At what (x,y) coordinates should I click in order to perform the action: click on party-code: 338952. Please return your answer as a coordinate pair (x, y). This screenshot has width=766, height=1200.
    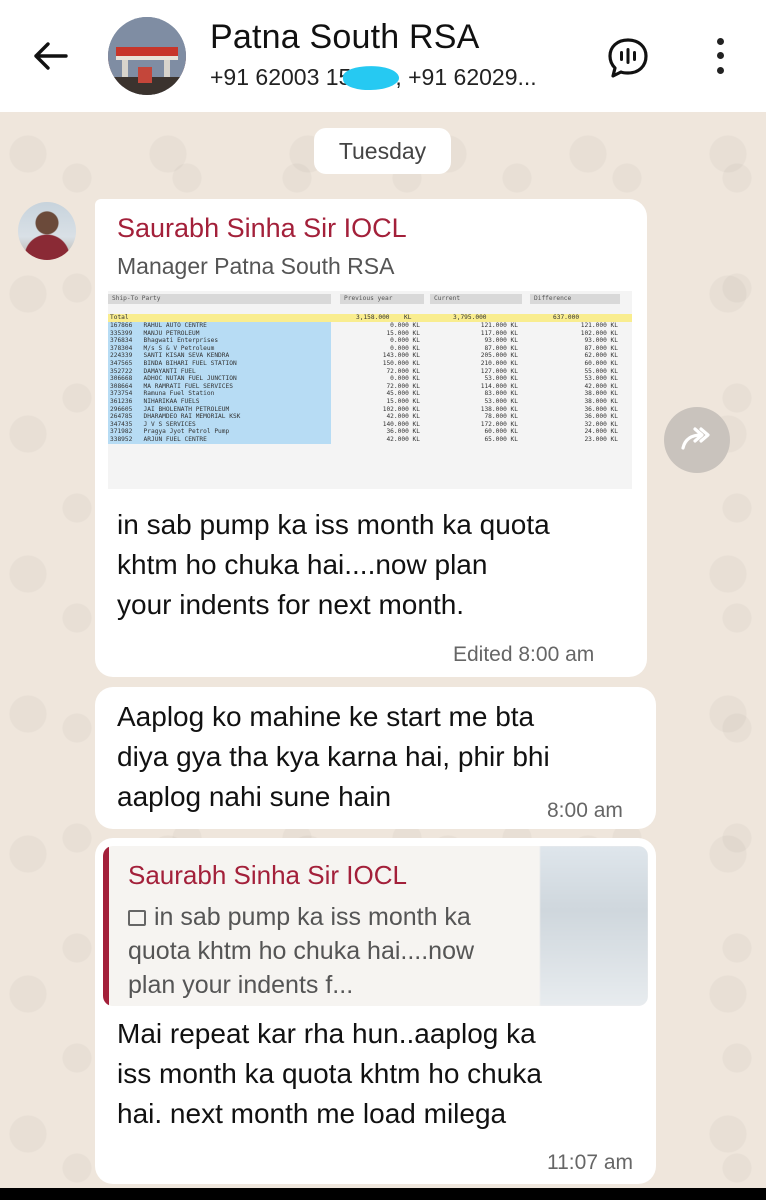
    Looking at the image, I should click on (121, 439).